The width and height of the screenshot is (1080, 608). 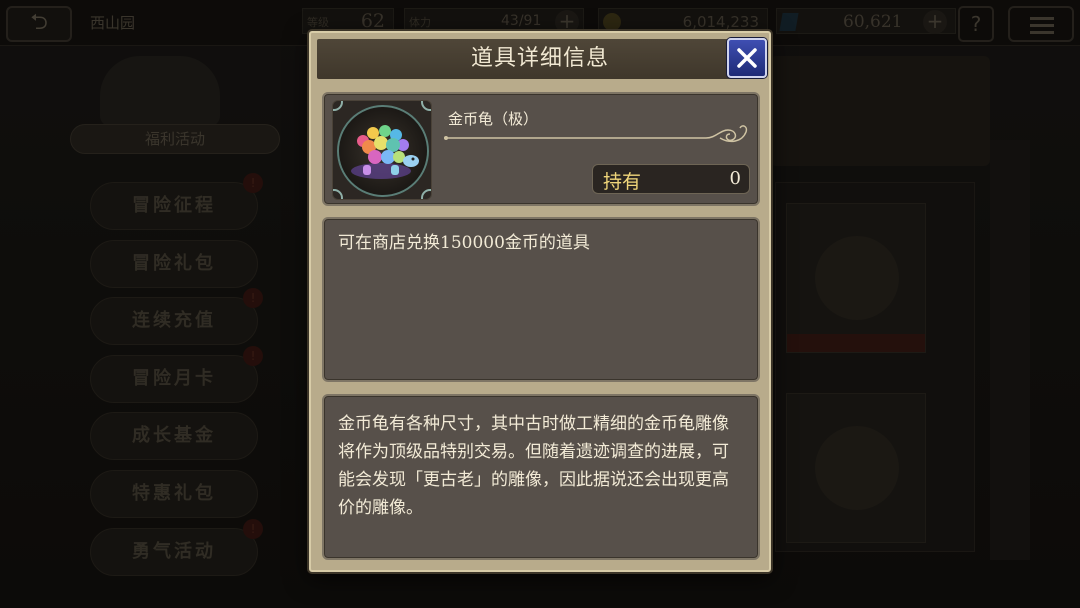 I want to click on close-button, so click(x=747, y=58).